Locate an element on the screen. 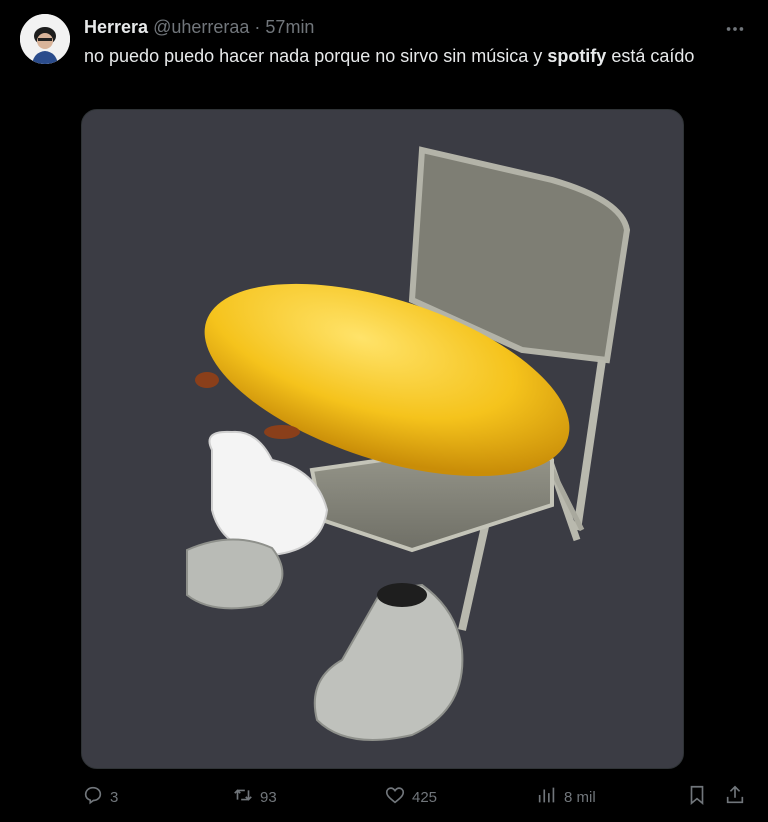  author-handle: @uherreraa is located at coordinates (201, 27).